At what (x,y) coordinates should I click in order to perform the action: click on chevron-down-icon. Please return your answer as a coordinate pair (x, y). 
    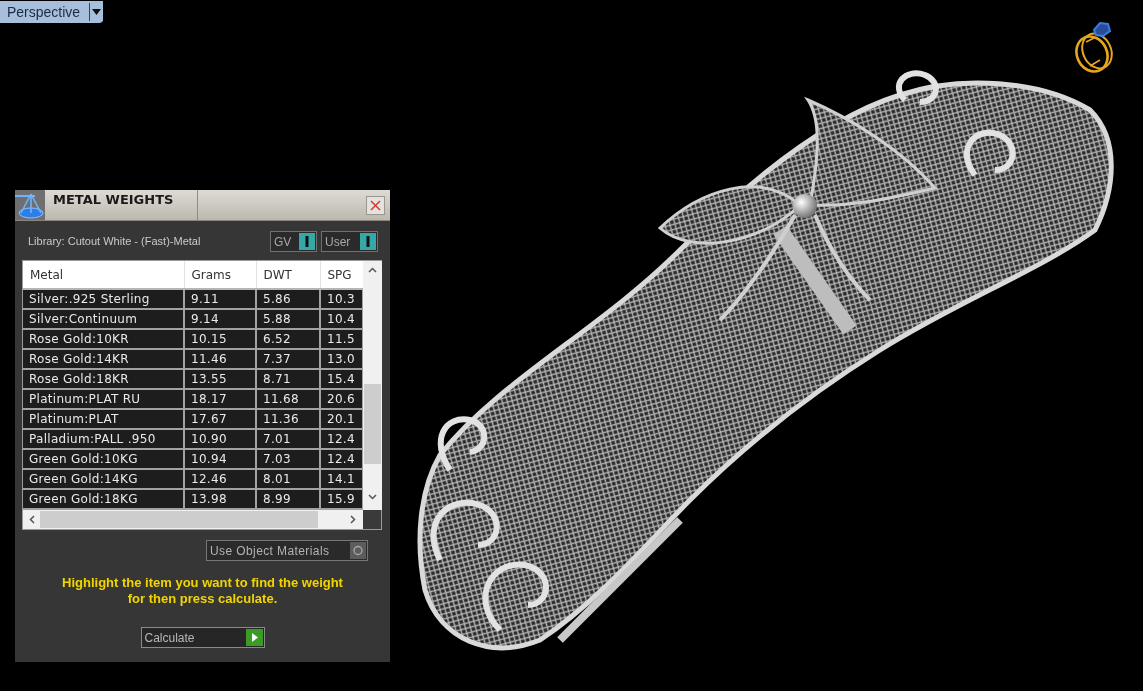
    Looking at the image, I should click on (372, 497).